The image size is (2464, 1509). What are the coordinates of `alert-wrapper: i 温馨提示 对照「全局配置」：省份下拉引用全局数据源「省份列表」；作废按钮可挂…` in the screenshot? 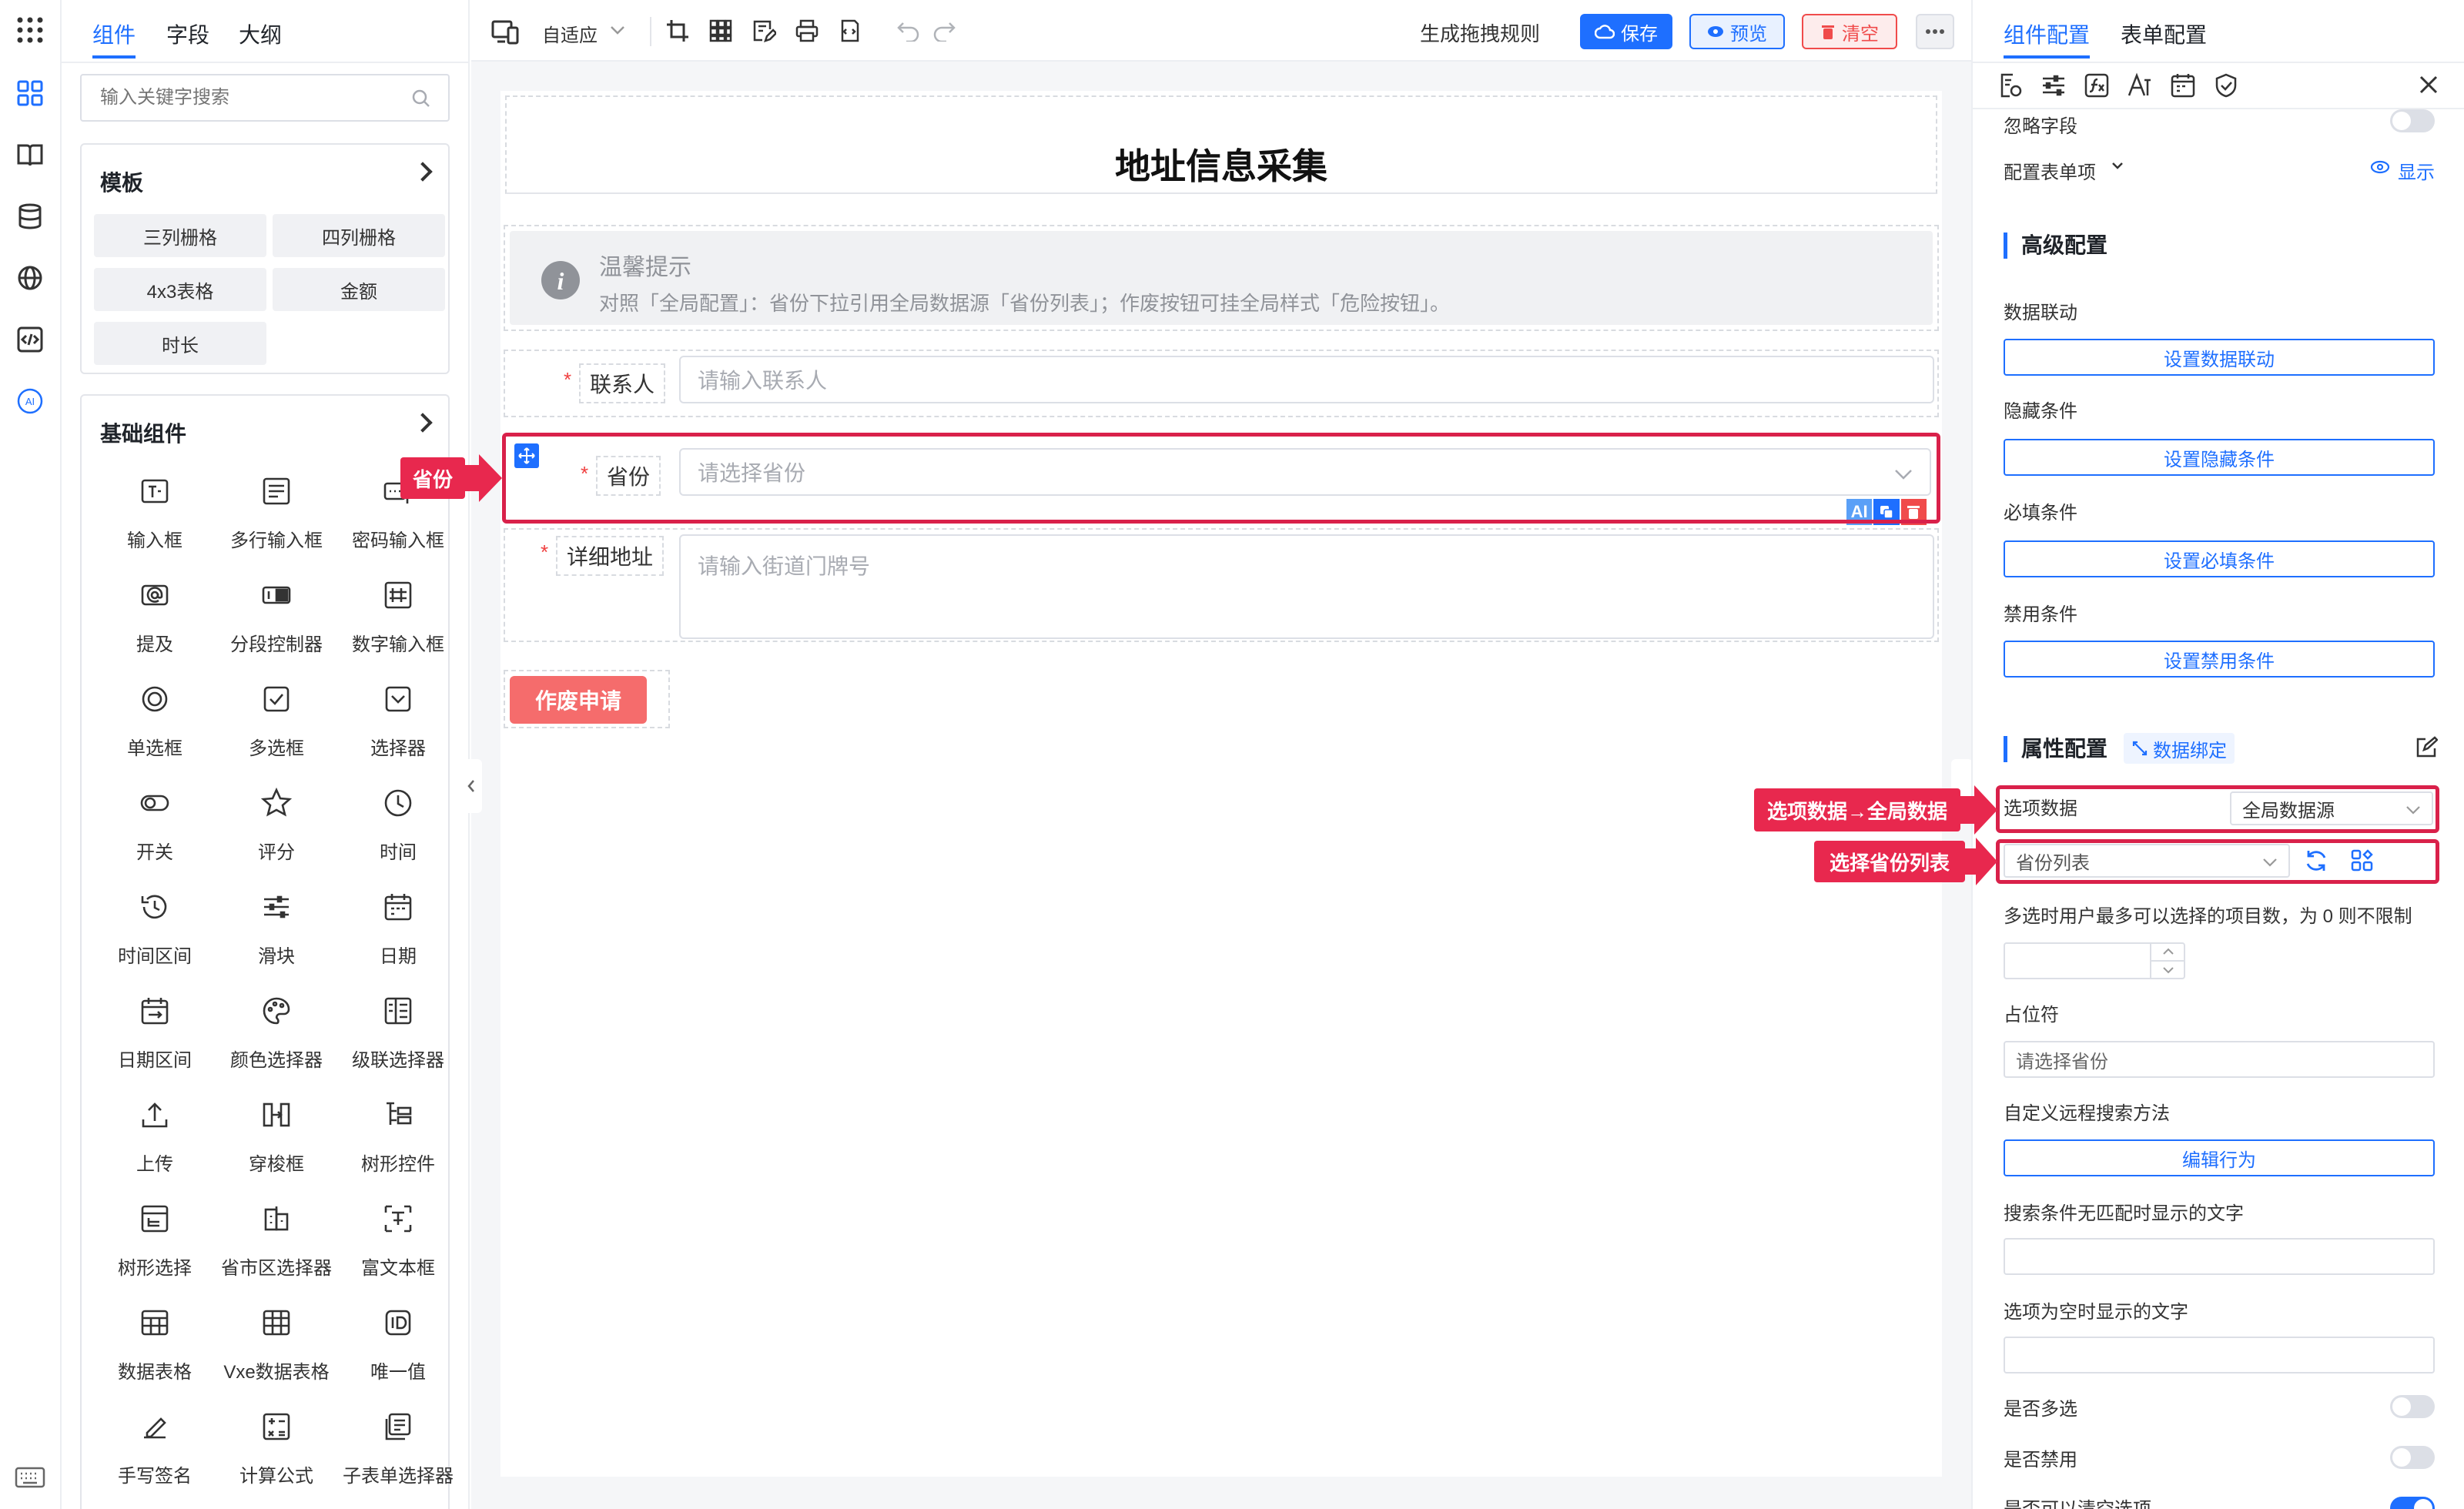 It's located at (1221, 278).